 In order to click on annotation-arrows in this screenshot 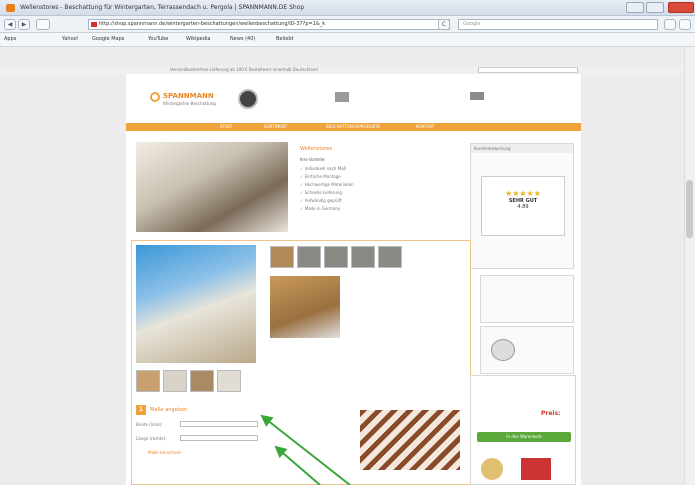, I will do `click(305, 449)`.